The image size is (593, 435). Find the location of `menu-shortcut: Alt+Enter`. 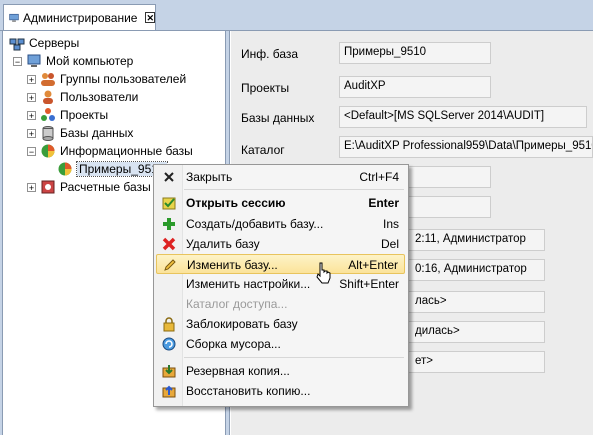

menu-shortcut: Alt+Enter is located at coordinates (373, 265).